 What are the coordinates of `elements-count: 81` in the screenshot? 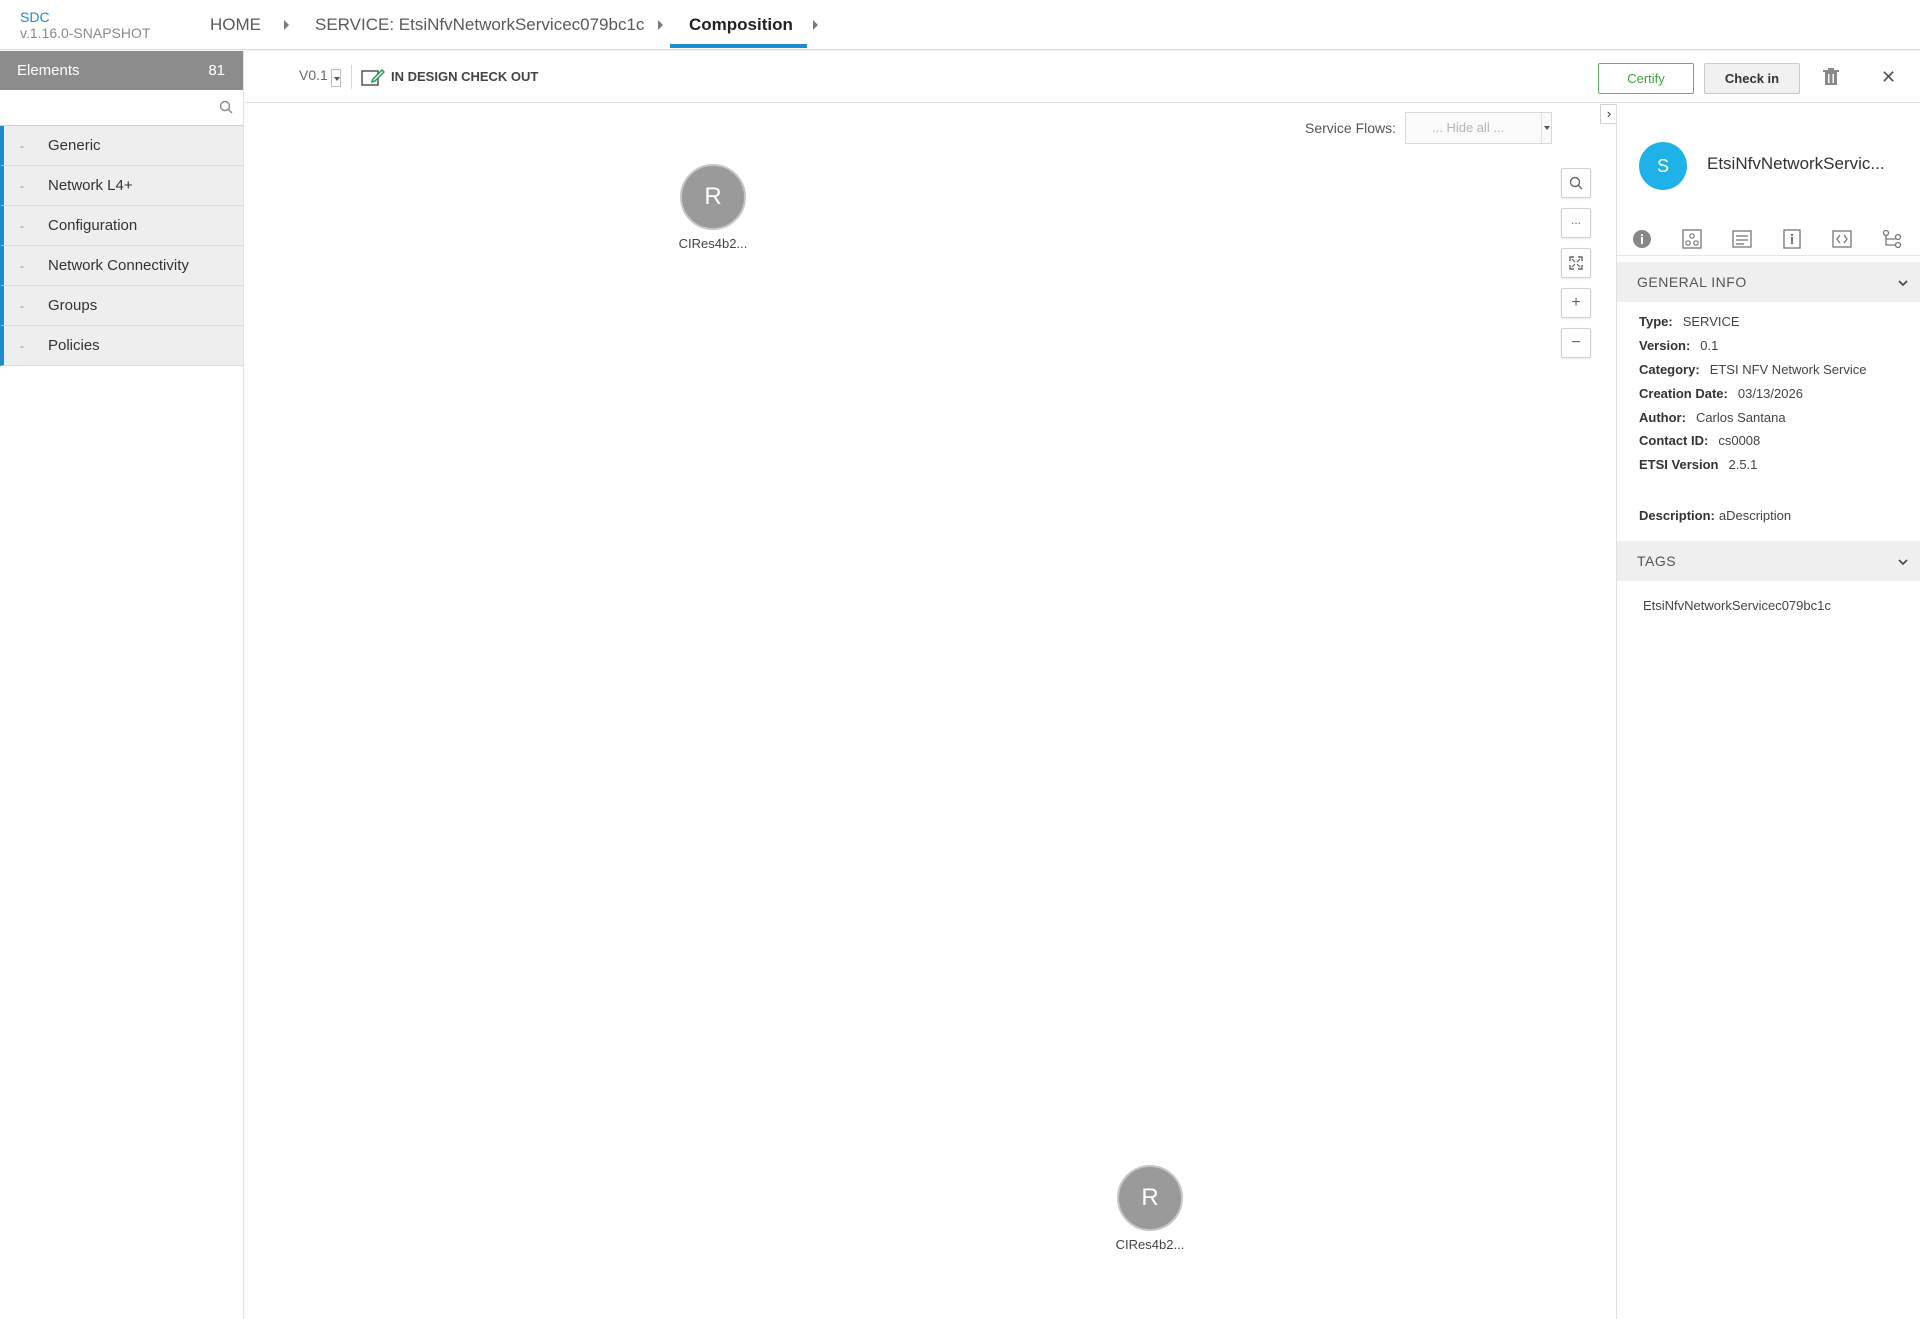 It's located at (216, 70).